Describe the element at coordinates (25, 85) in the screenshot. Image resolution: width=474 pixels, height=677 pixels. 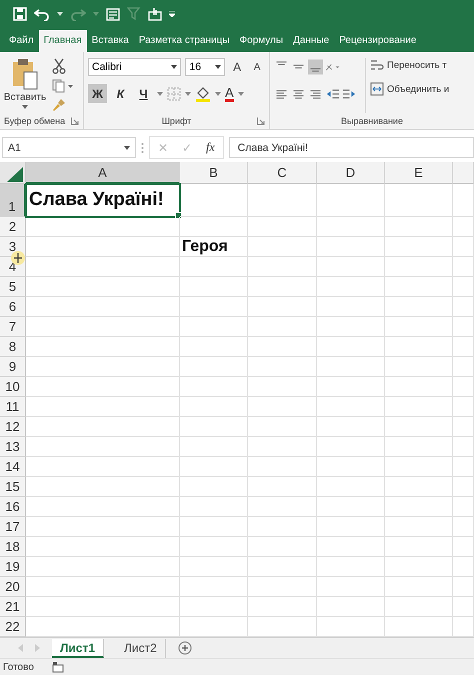
I see `paste-button: Вставить` at that location.